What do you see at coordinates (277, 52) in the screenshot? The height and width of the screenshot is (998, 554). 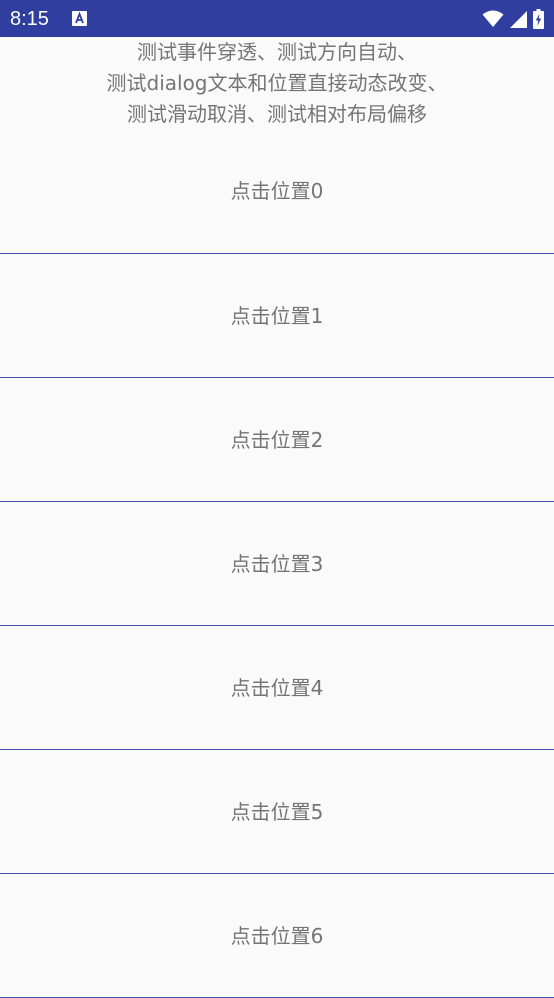 I see `header-line: 测试事件穿透、测试方向自动、` at bounding box center [277, 52].